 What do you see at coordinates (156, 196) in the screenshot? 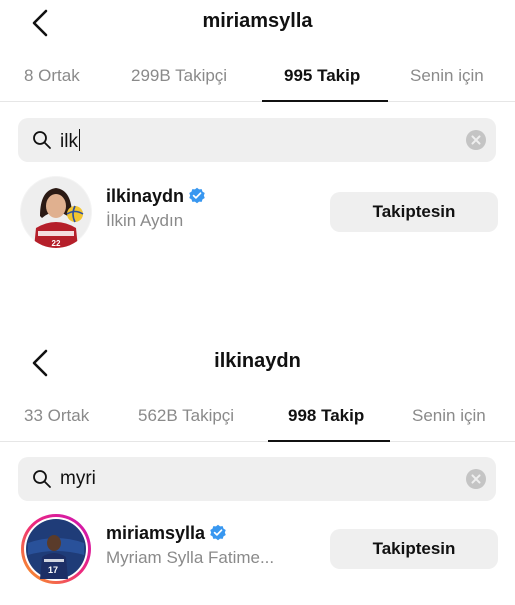
I see `username: ilkinaydn` at bounding box center [156, 196].